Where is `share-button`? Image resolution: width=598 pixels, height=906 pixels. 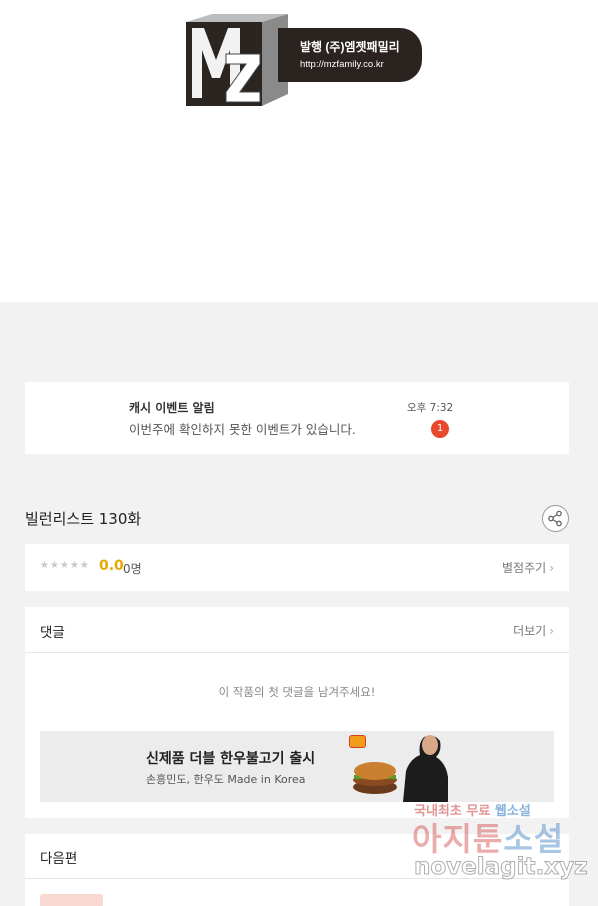 share-button is located at coordinates (555, 518).